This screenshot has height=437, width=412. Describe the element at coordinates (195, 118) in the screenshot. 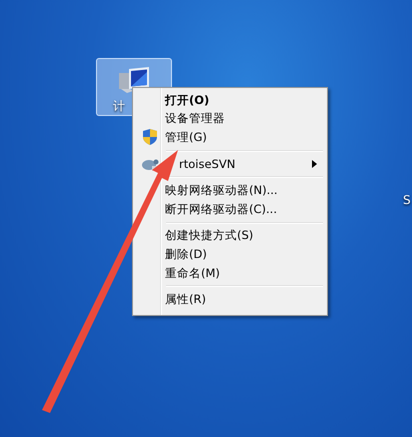

I see `menu-item-label: 设备管理器` at that location.